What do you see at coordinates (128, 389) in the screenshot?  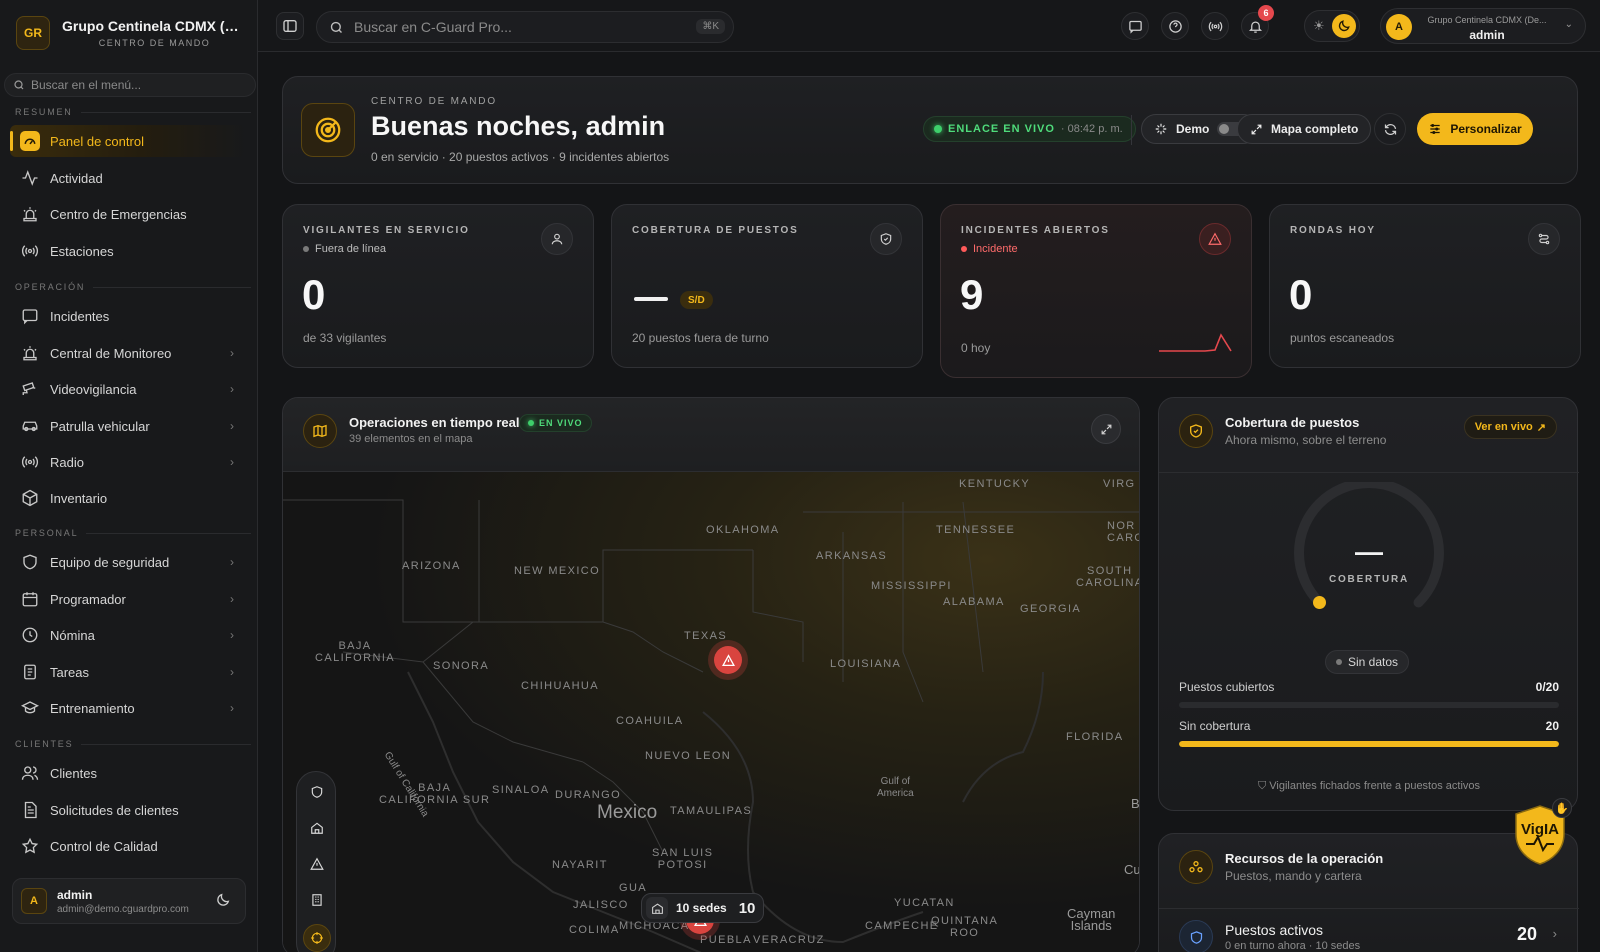 I see `sidebar-item-videovigilancia: Videovigilancia ›` at bounding box center [128, 389].